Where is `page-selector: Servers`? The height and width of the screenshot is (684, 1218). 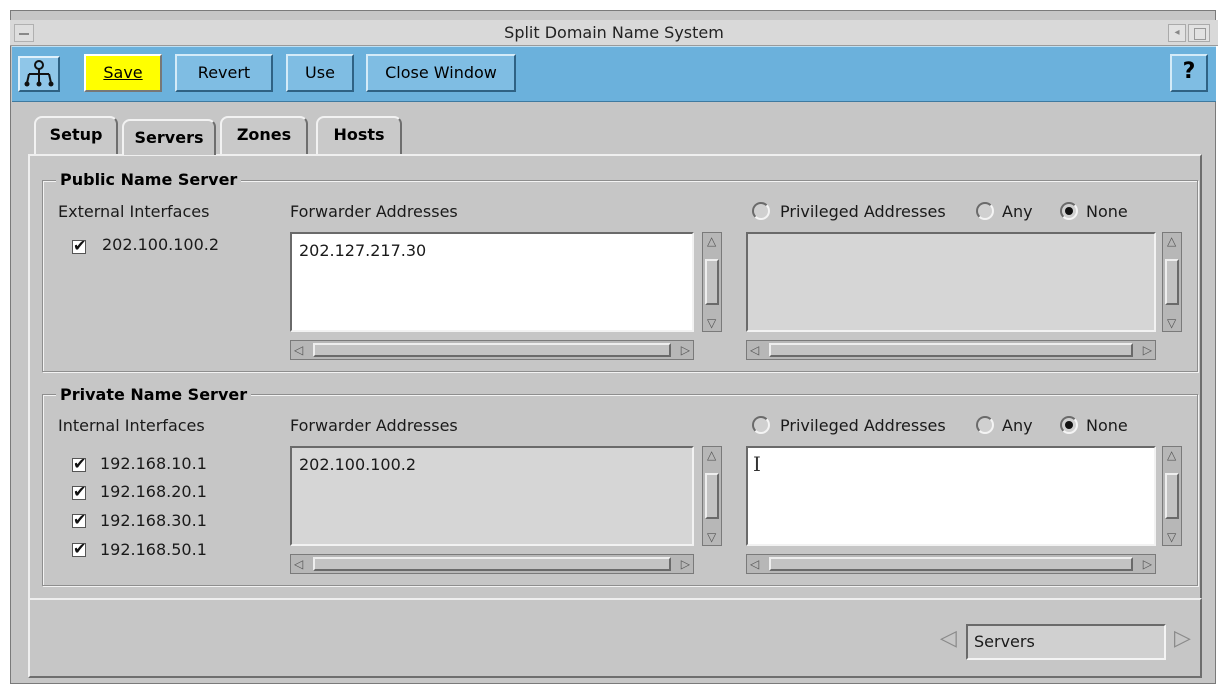
page-selector: Servers is located at coordinates (1066, 642).